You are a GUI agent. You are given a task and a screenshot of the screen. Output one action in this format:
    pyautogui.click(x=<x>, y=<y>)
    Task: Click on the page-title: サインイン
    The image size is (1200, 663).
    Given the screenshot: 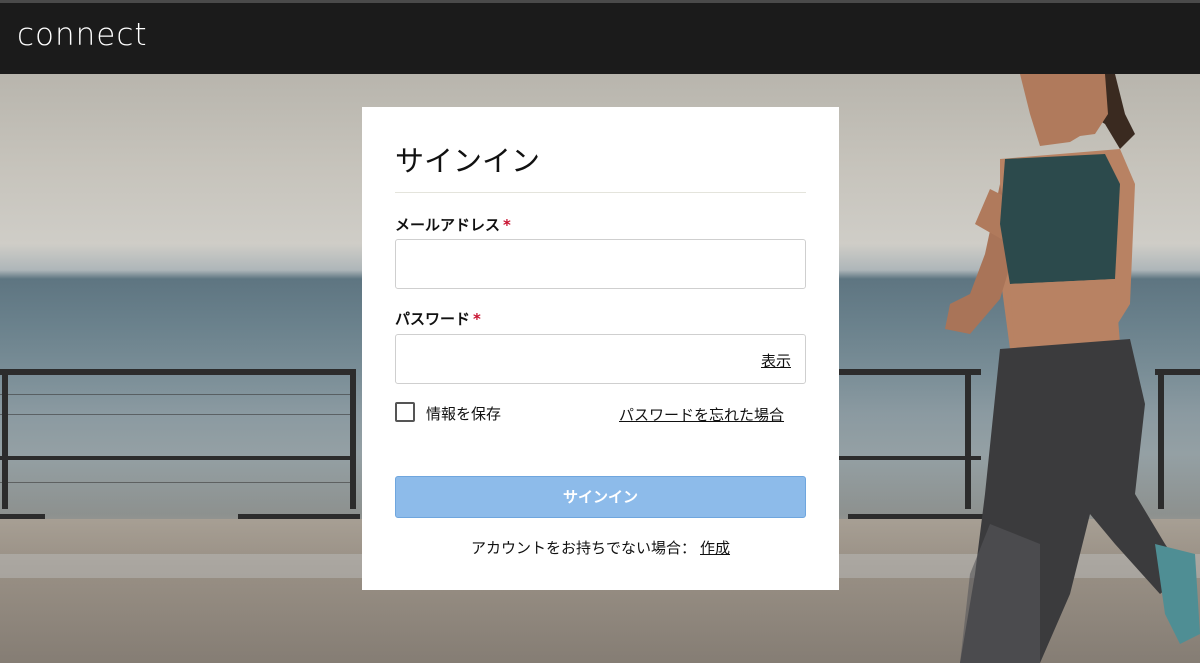 What is the action you would take?
    pyautogui.click(x=468, y=161)
    